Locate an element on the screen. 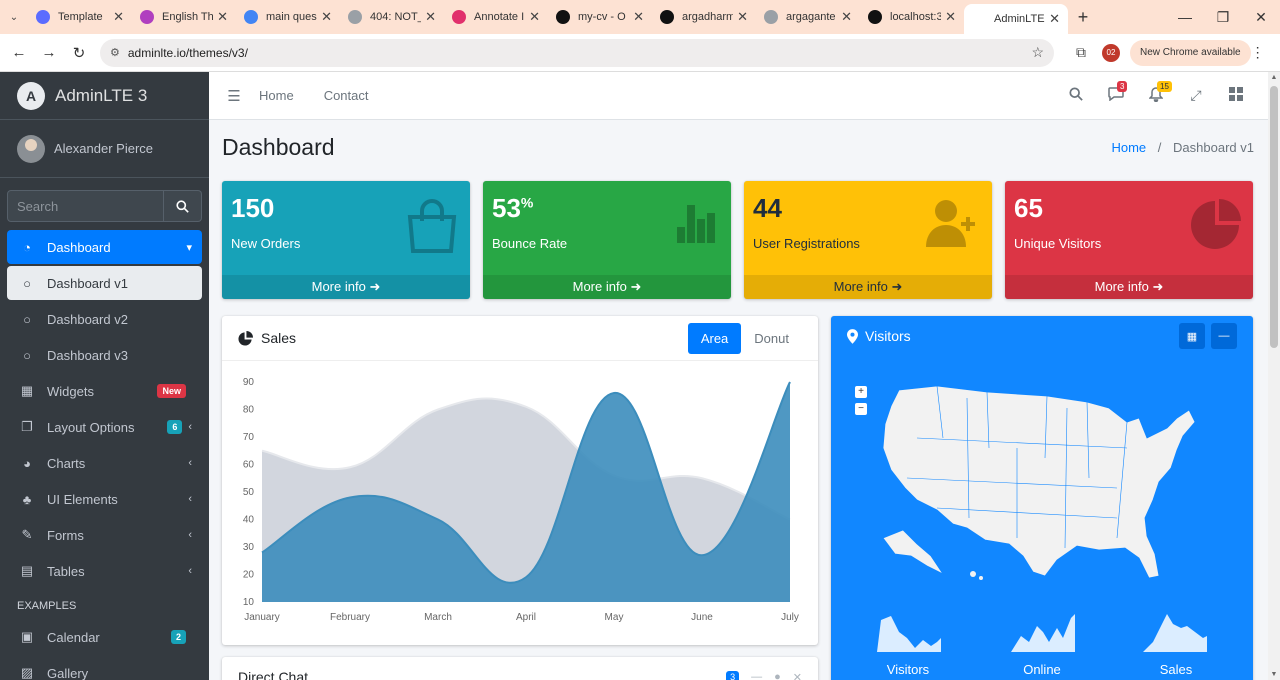  scroll-up-arrow-icon: ▲ is located at coordinates (1274, 77).